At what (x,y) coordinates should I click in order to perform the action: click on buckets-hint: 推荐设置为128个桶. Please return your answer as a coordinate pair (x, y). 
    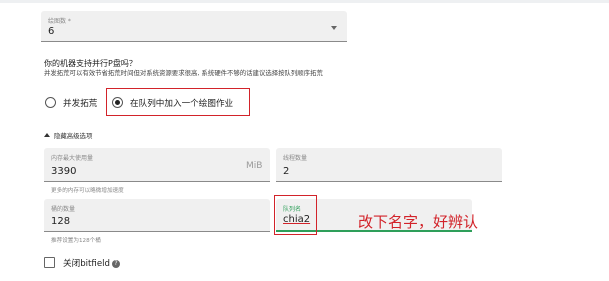
    Looking at the image, I should click on (76, 241).